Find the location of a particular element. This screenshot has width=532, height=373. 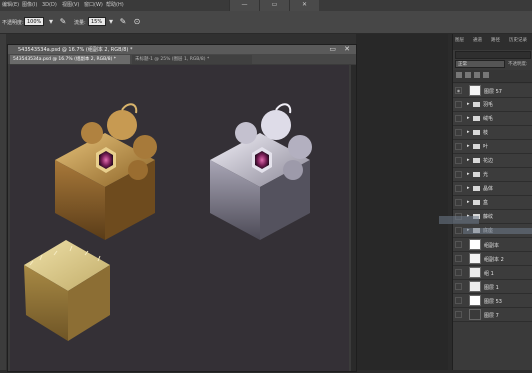

options-bar: 不透明度: 100% ▾ ✎ 流量: 15% ▾ ✎ ⊙ is located at coordinates (266, 22).